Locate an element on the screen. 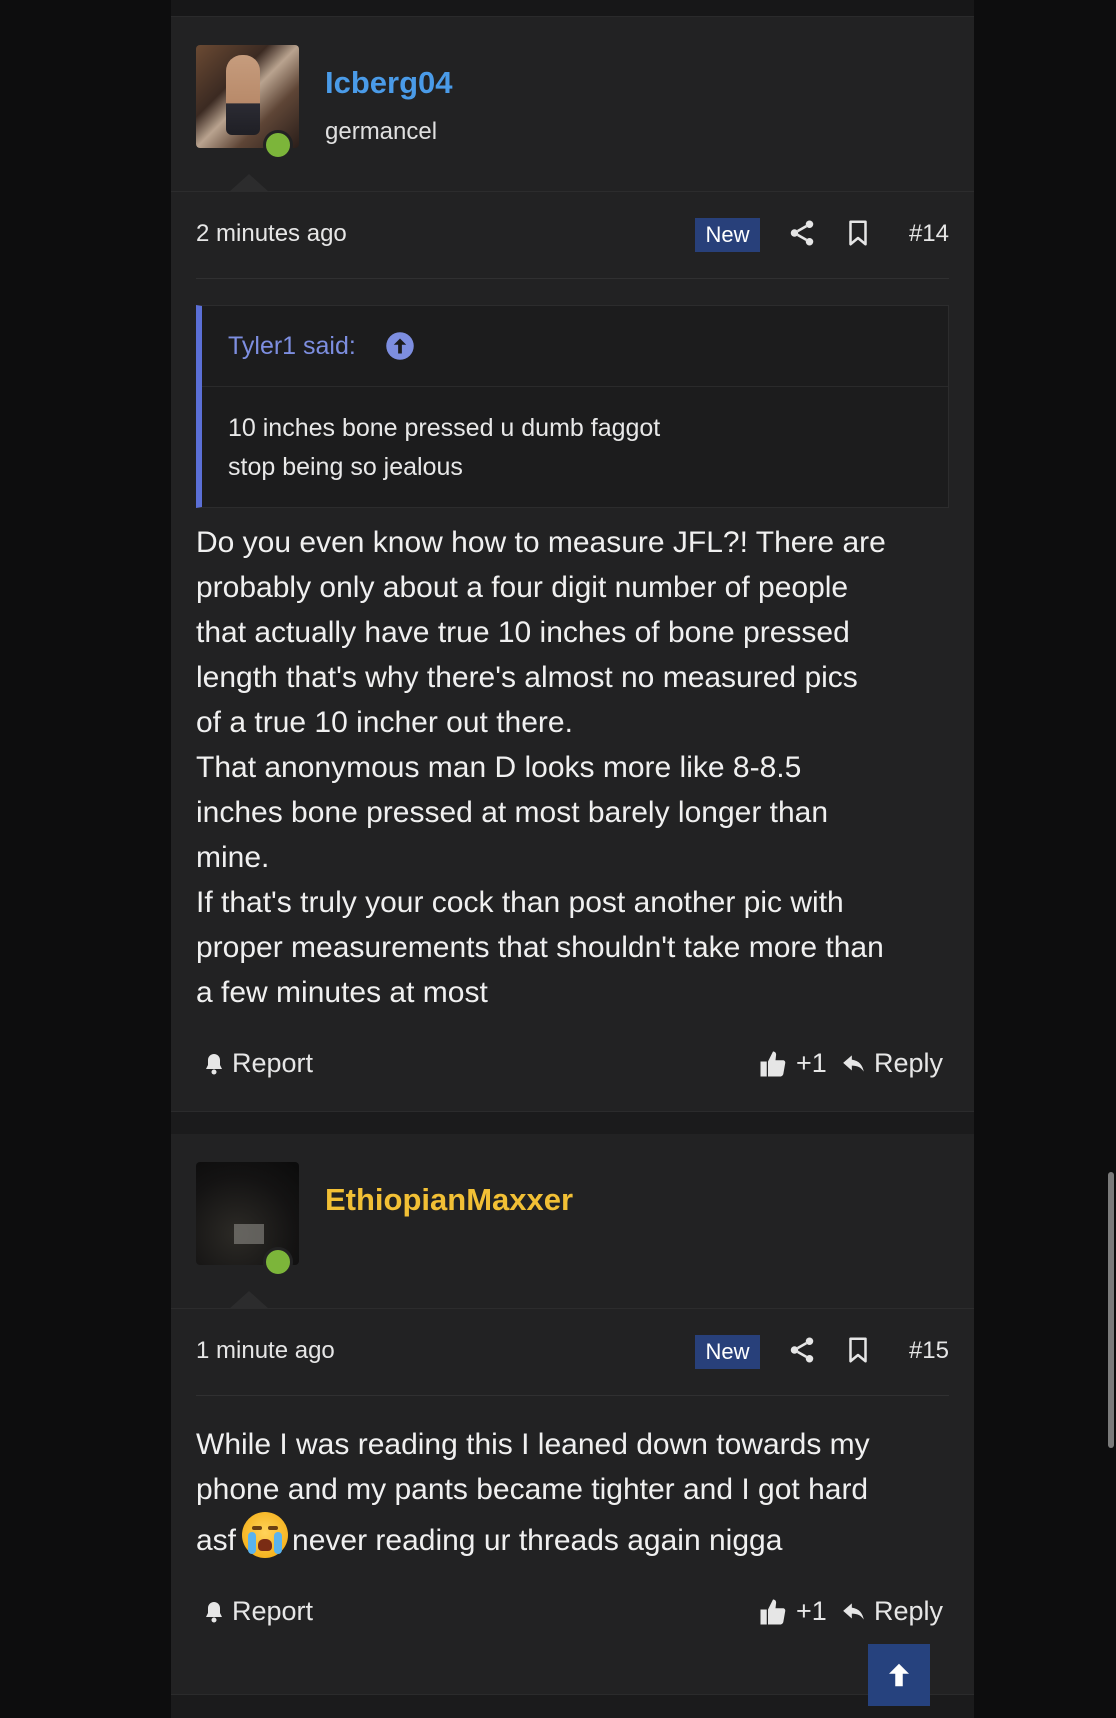 The width and height of the screenshot is (1116, 1718). scroll-to-top-button is located at coordinates (899, 1675).